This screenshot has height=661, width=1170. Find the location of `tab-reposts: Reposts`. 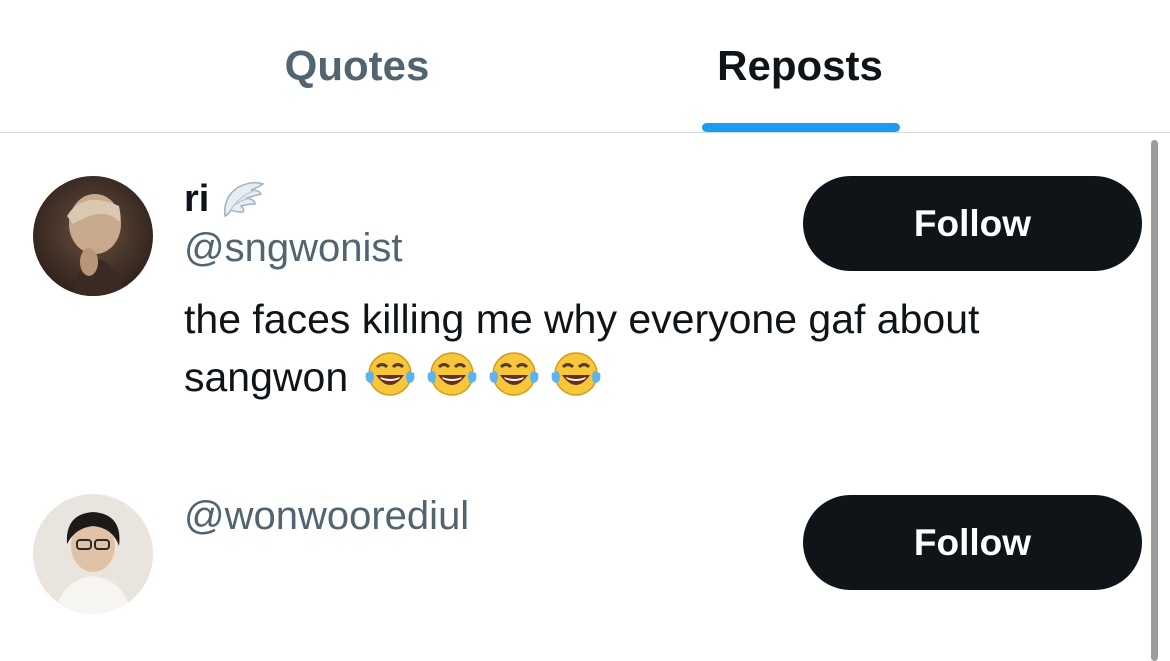

tab-reposts: Reposts is located at coordinates (800, 66).